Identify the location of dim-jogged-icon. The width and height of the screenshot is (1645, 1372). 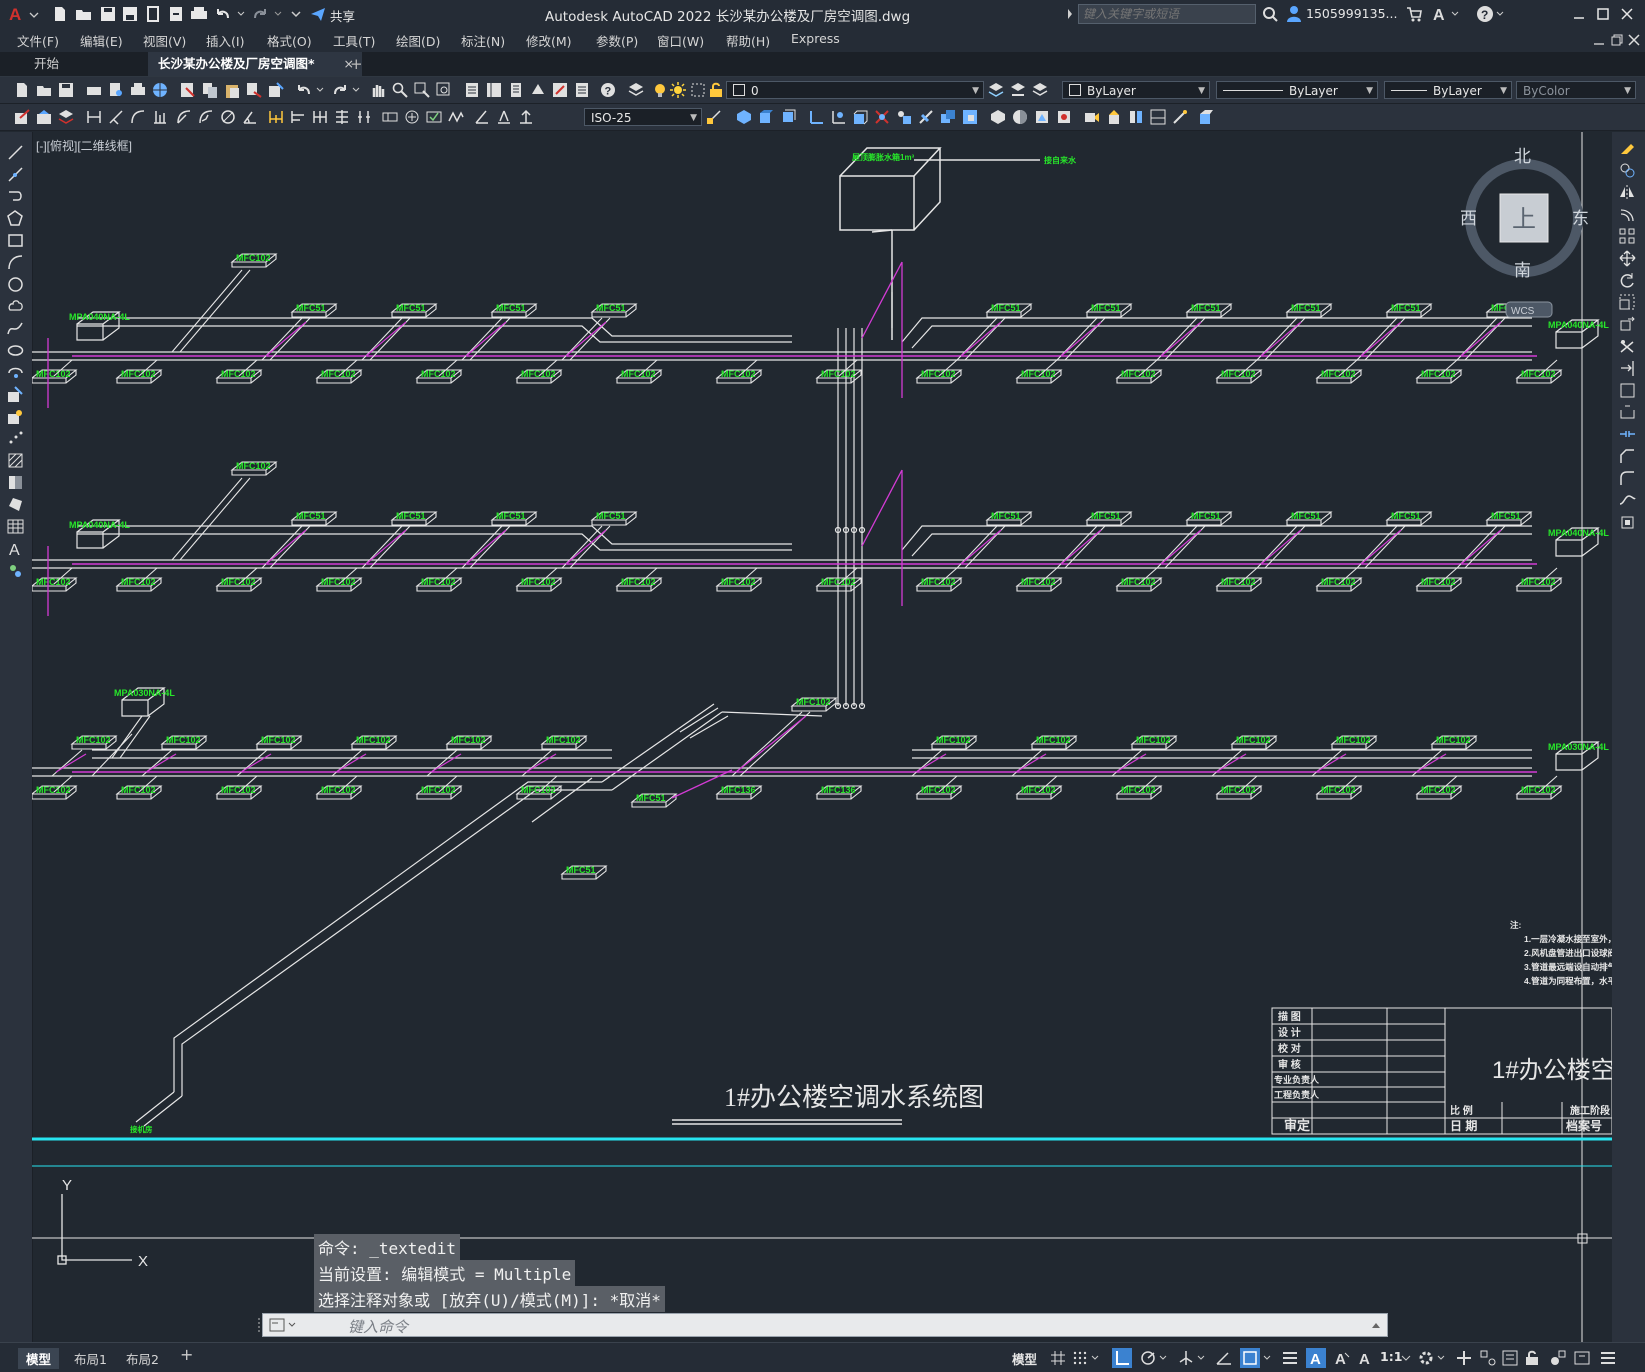
(206, 117).